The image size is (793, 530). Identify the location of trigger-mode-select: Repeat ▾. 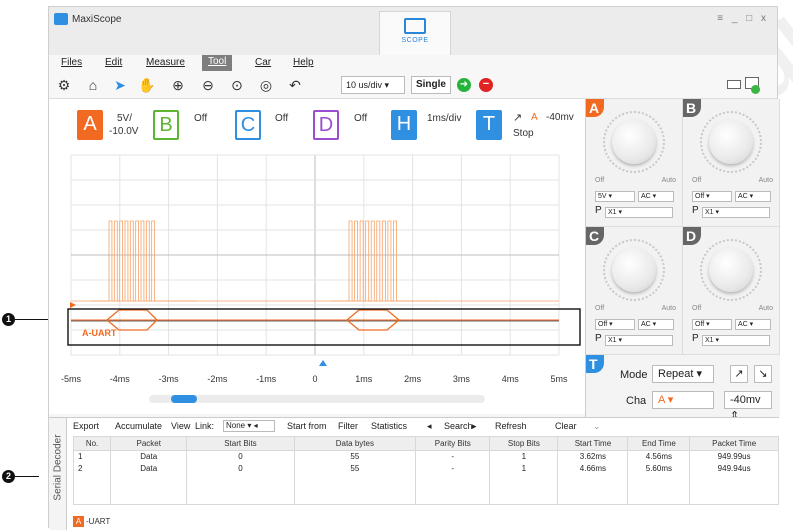
(683, 374).